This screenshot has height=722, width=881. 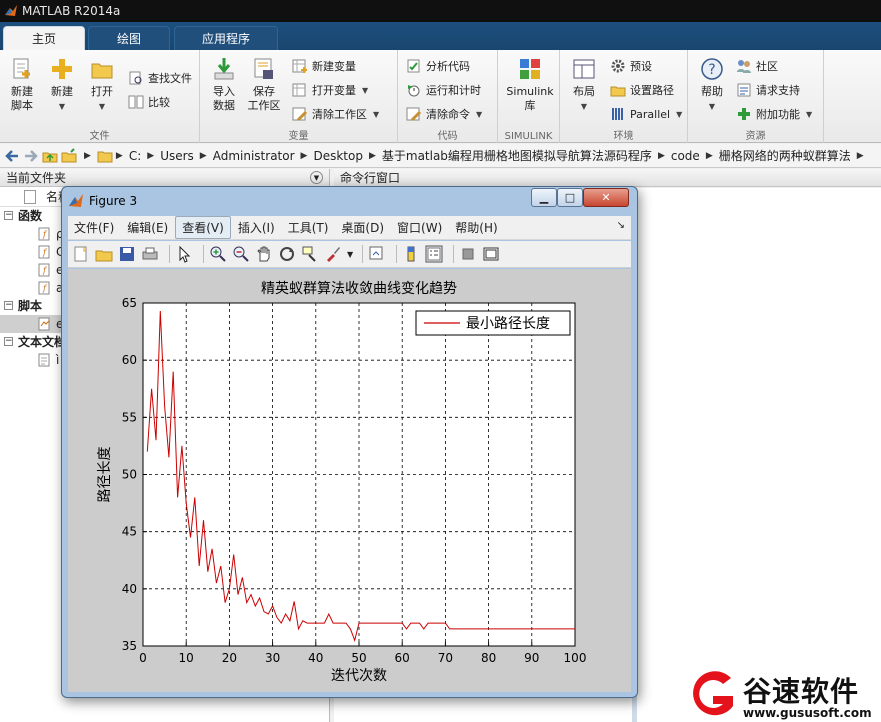 What do you see at coordinates (203, 227) in the screenshot?
I see `menu-view: 查看(V)` at bounding box center [203, 227].